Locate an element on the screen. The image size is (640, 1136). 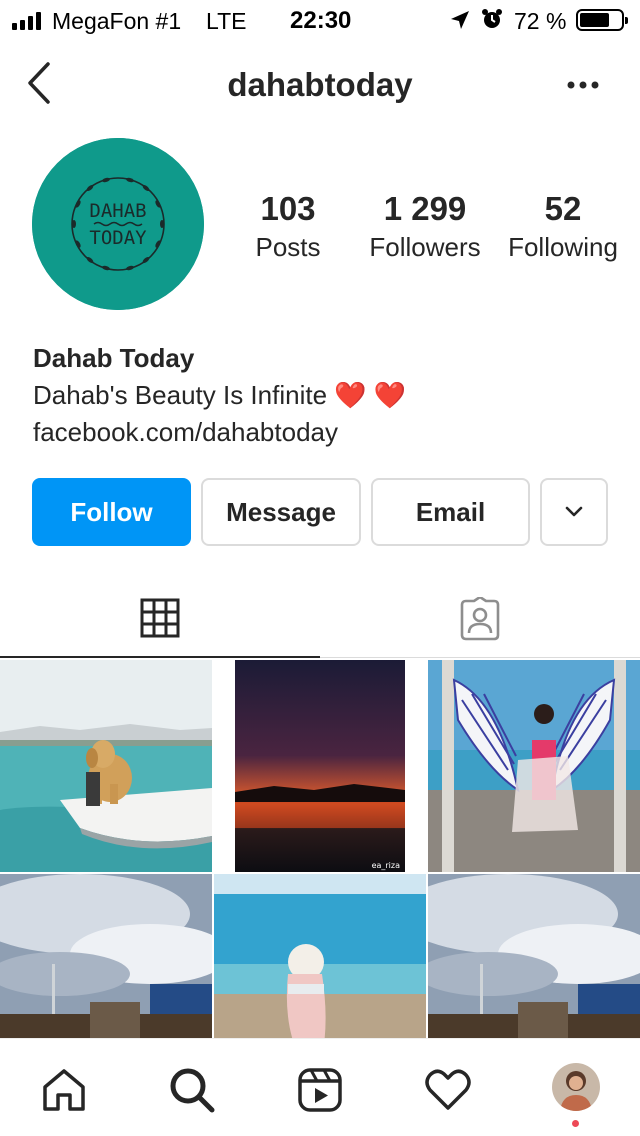
nav-reels is located at coordinates (320, 1090).